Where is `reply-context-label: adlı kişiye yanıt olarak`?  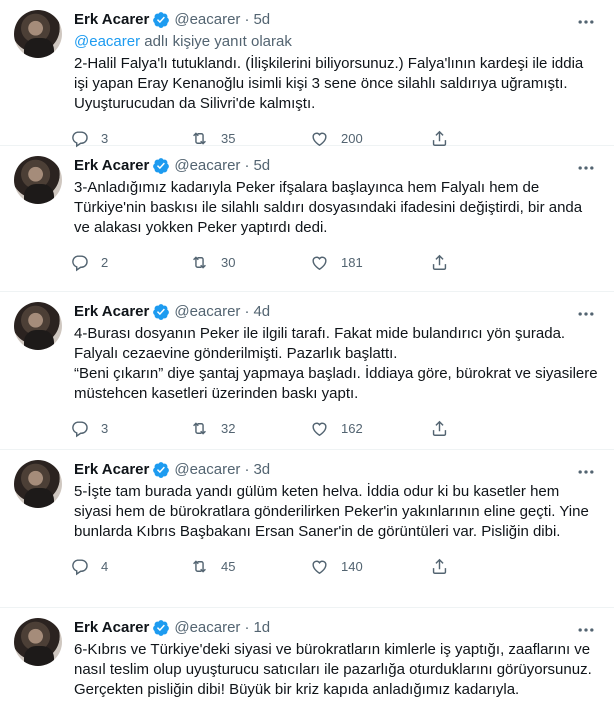
reply-context-label: adlı kişiye yanıt olarak is located at coordinates (216, 41).